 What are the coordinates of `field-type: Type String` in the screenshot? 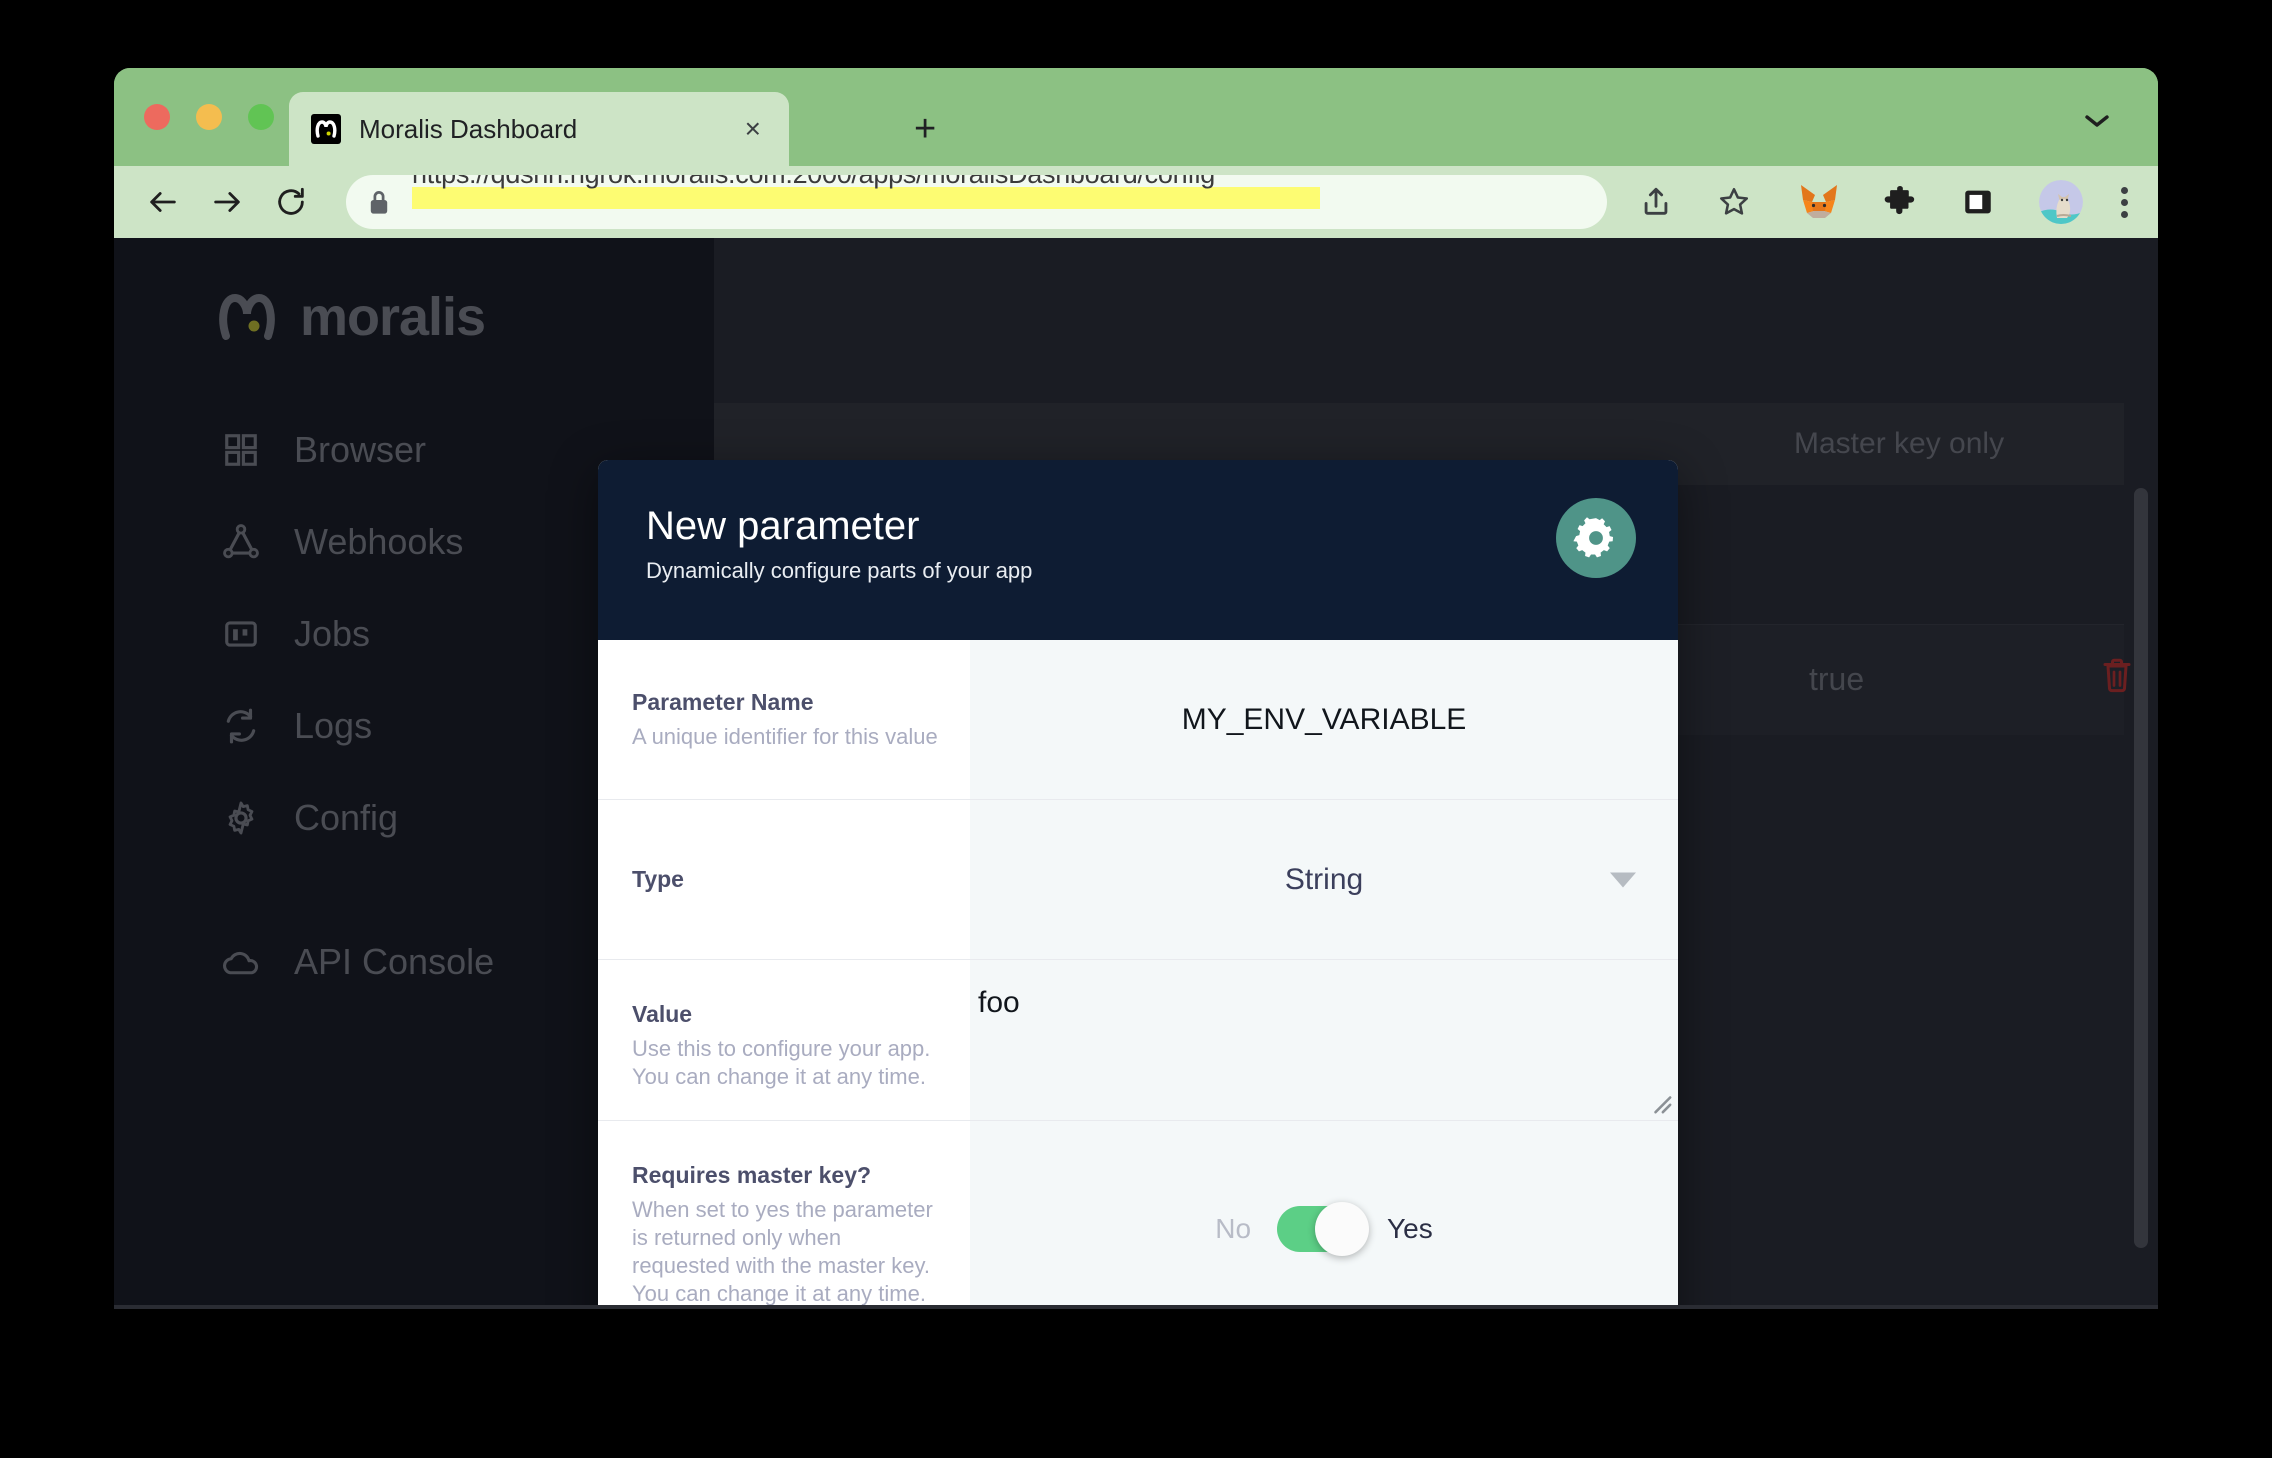 It's located at (1138, 880).